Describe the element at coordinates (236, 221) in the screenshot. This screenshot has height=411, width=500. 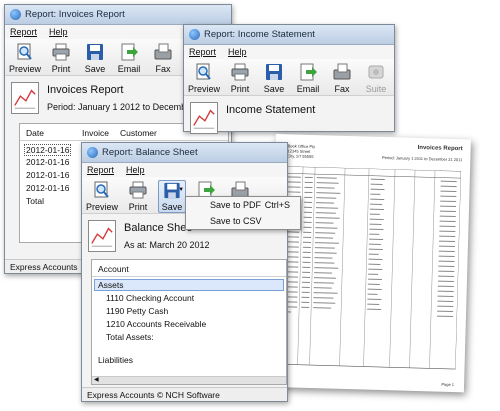
I see `save-to-csv-label: Save to CSV` at that location.